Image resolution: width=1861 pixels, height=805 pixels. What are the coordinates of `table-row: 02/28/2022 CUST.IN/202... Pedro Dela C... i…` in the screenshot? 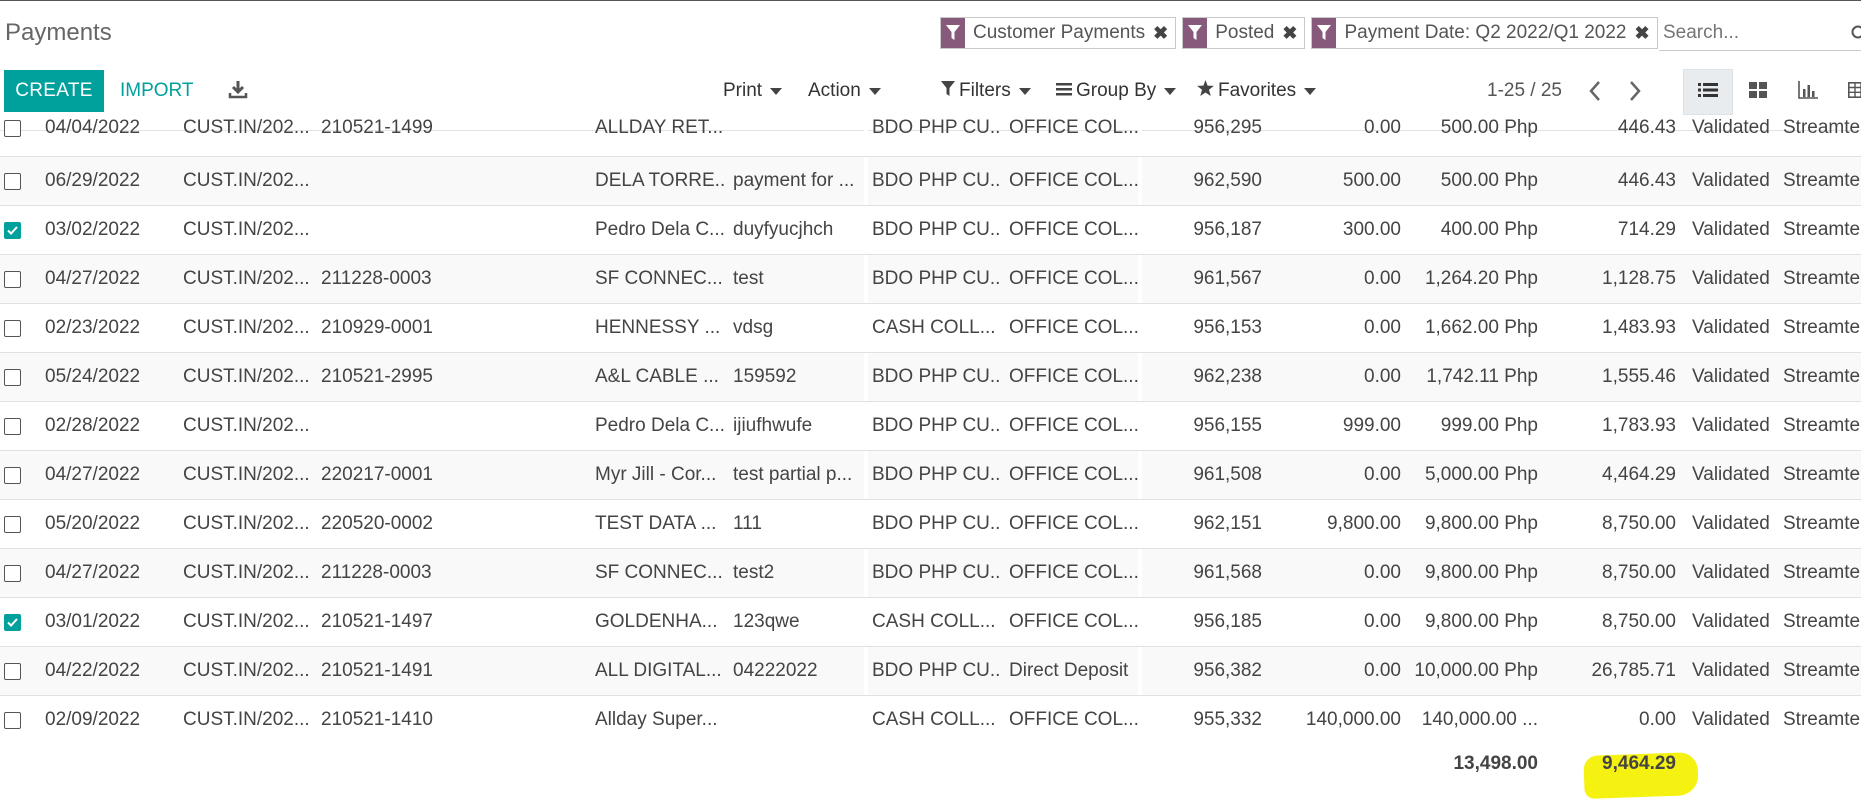 It's located at (930, 425).